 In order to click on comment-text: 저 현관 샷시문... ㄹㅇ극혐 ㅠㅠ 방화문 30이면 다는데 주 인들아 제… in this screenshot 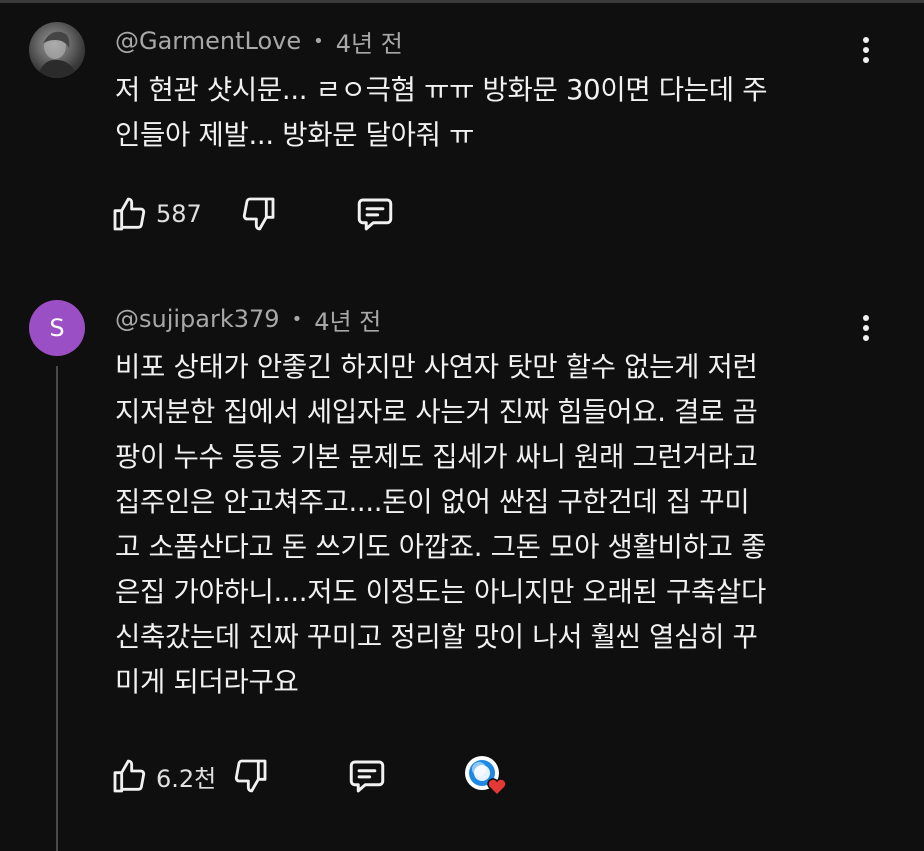, I will do `click(441, 112)`.